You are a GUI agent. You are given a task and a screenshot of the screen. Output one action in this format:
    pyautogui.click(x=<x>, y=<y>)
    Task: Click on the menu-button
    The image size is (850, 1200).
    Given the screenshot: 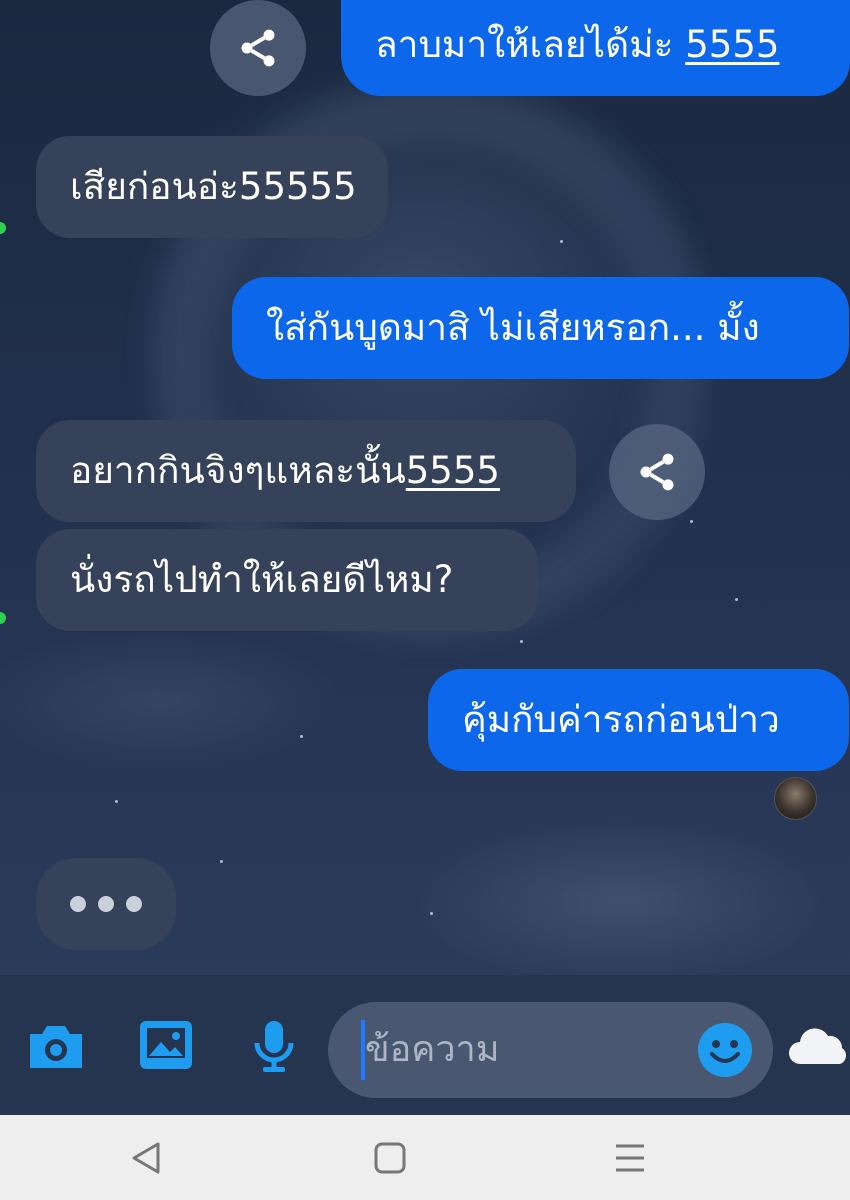 What is the action you would take?
    pyautogui.click(x=630, y=1157)
    